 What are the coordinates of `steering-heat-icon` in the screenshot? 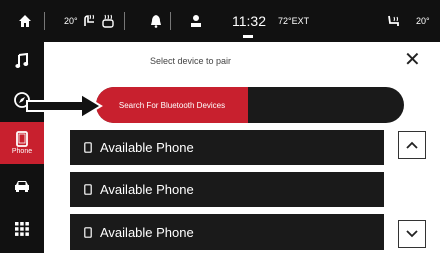 It's located at (108, 21).